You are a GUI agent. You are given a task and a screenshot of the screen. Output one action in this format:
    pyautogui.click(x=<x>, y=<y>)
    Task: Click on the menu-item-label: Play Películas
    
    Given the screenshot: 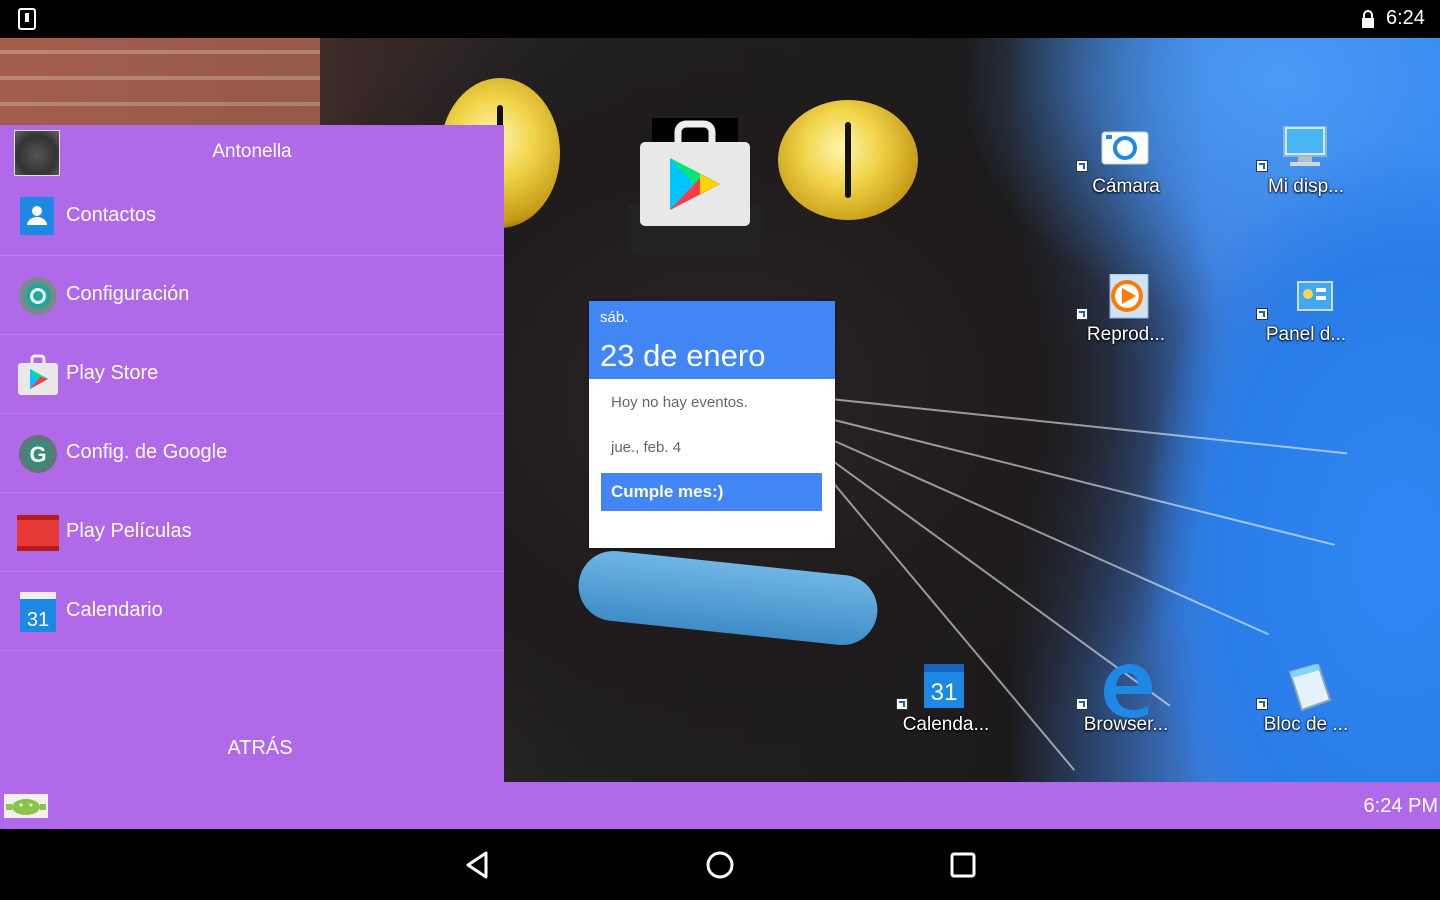 What is the action you would take?
    pyautogui.click(x=129, y=531)
    